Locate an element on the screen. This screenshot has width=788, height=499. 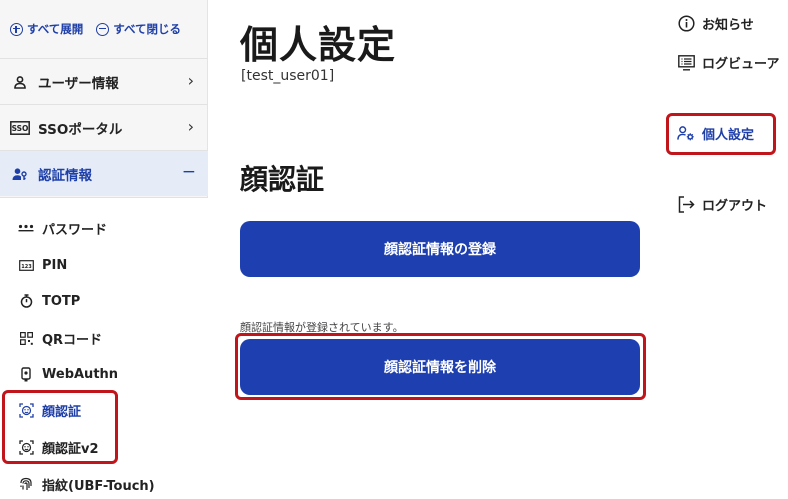
submenu-item-qr-code: QRコード is located at coordinates (60, 338).